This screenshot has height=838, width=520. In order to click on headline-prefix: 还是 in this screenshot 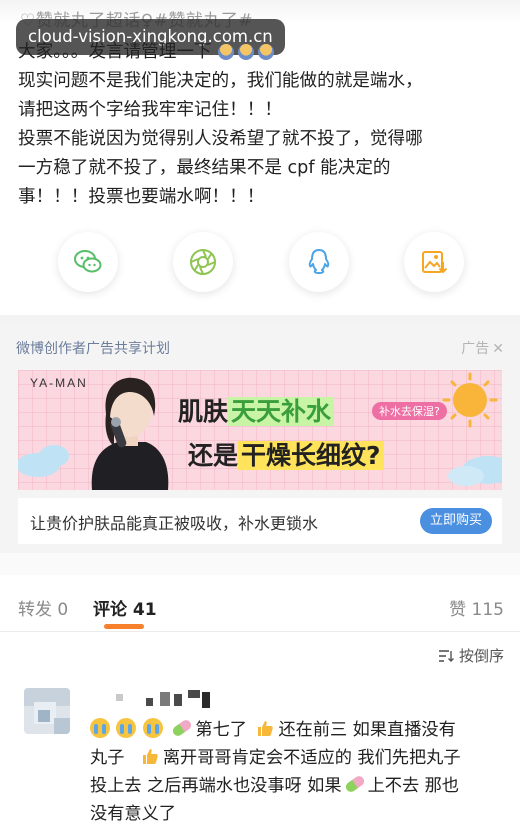, I will do `click(213, 455)`.